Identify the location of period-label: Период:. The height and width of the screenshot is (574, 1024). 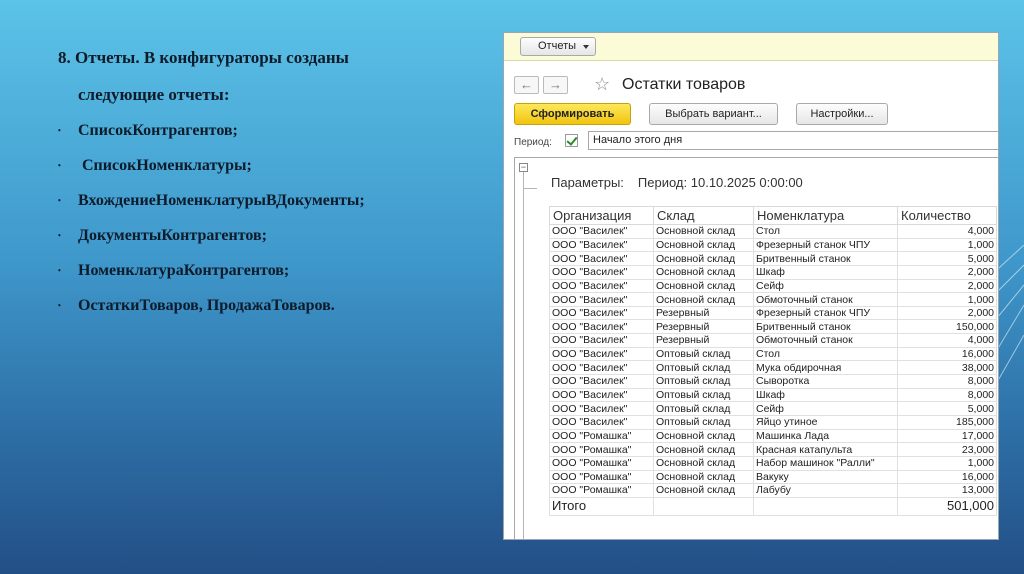
(533, 142).